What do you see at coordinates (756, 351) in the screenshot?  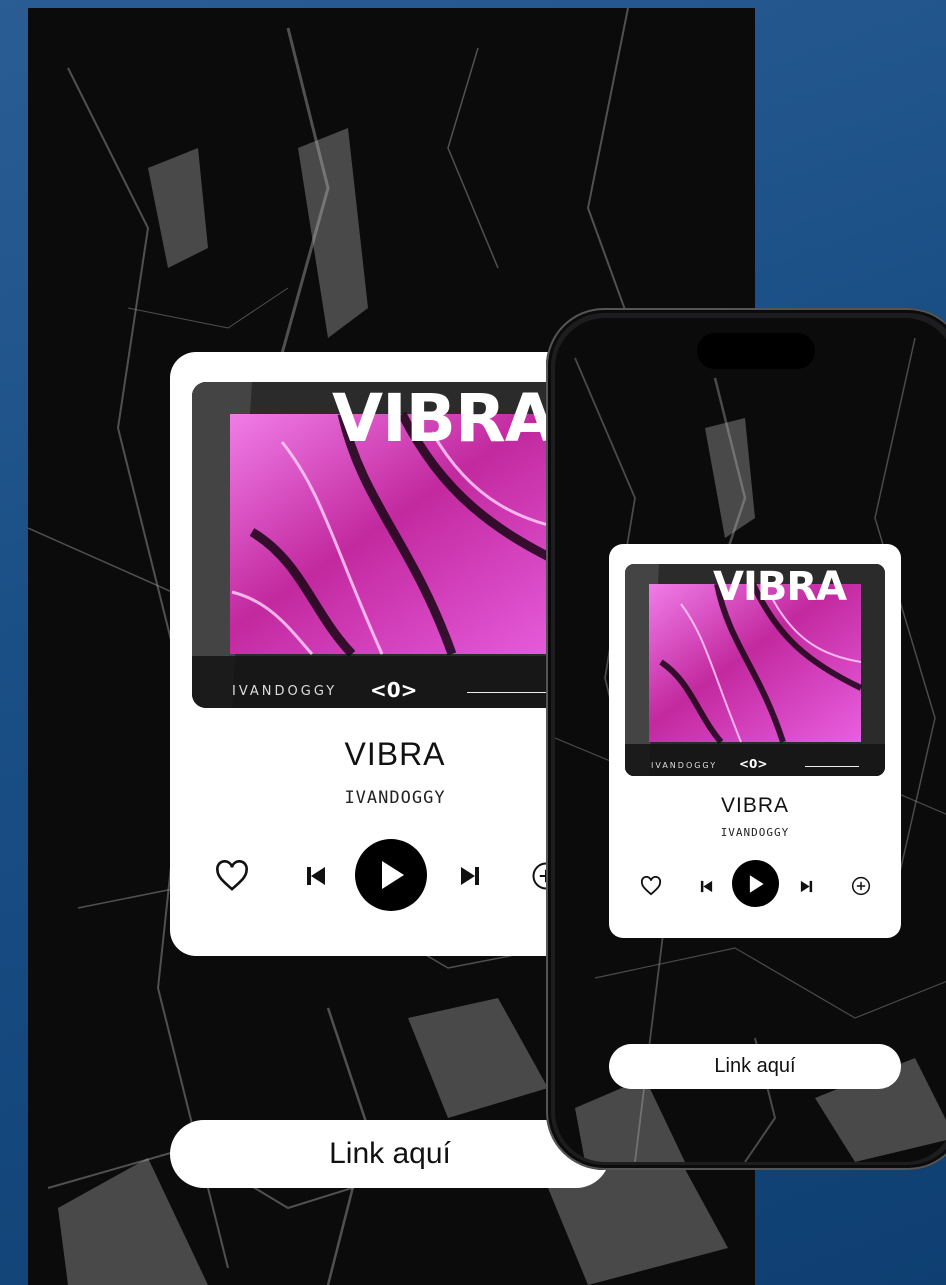 I see `dynamic-island` at bounding box center [756, 351].